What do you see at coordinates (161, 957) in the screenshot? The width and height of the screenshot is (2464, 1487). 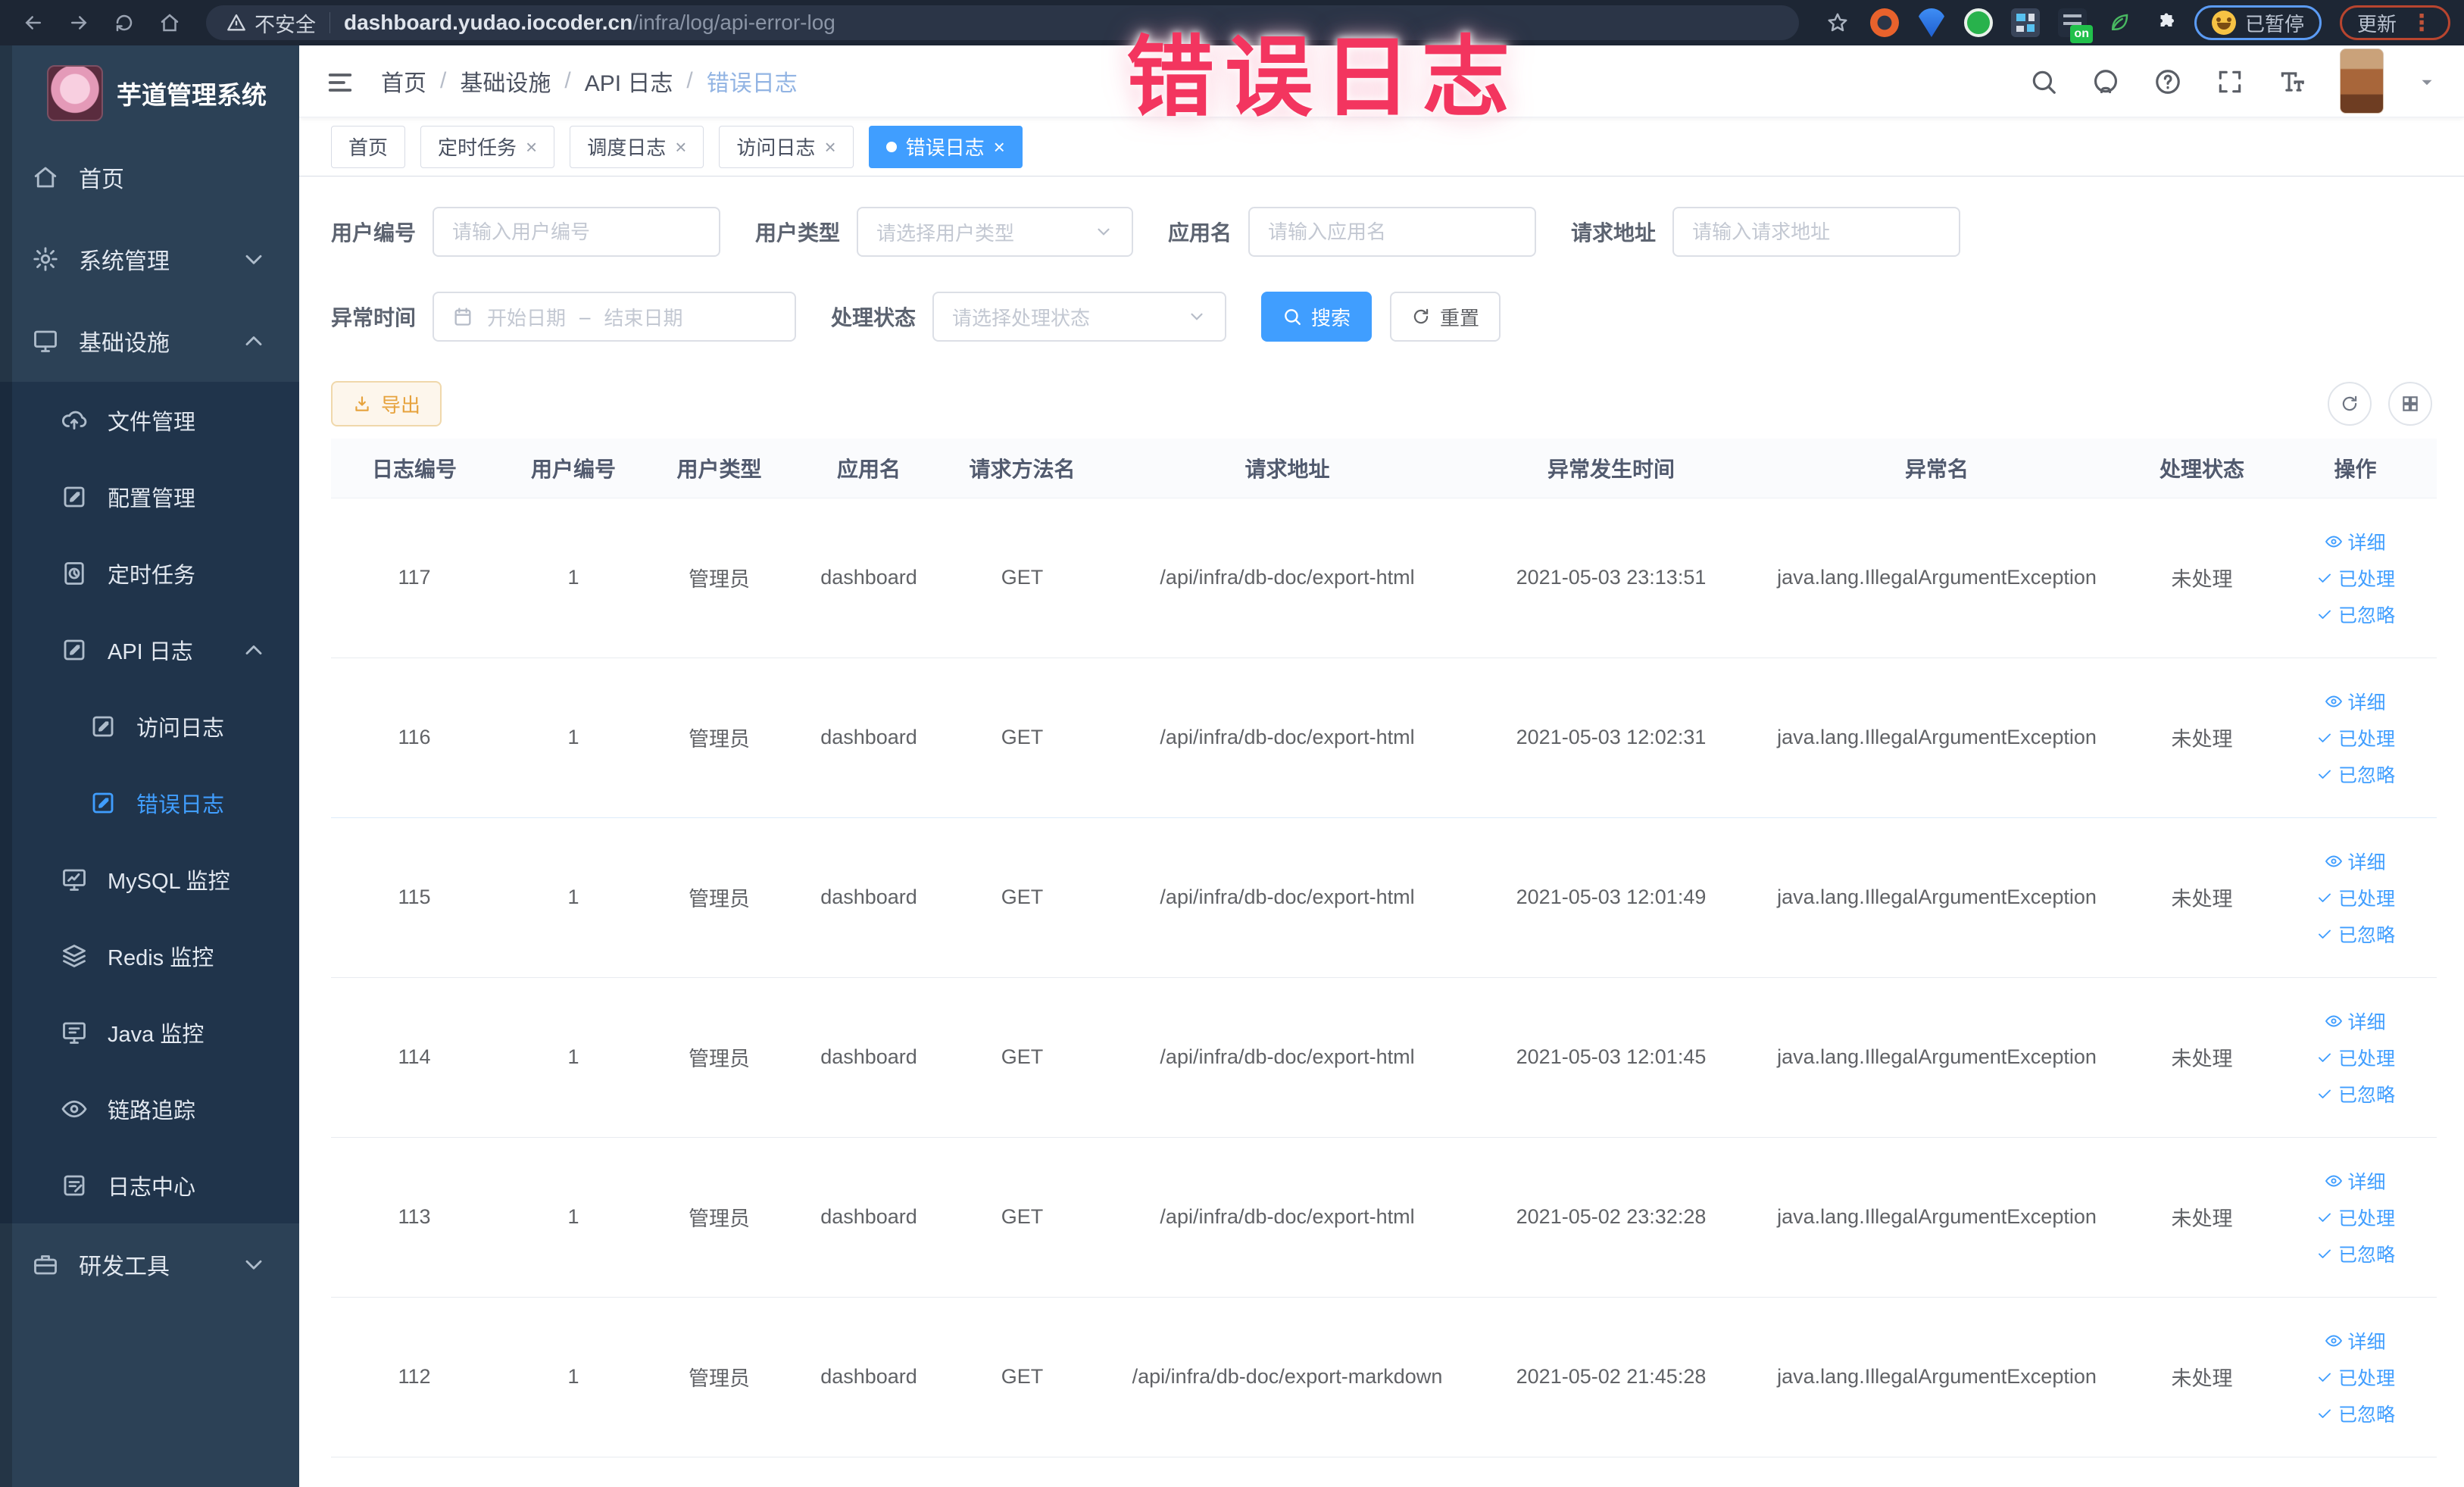 I see `sidebar-item-label: Redis 监控` at bounding box center [161, 957].